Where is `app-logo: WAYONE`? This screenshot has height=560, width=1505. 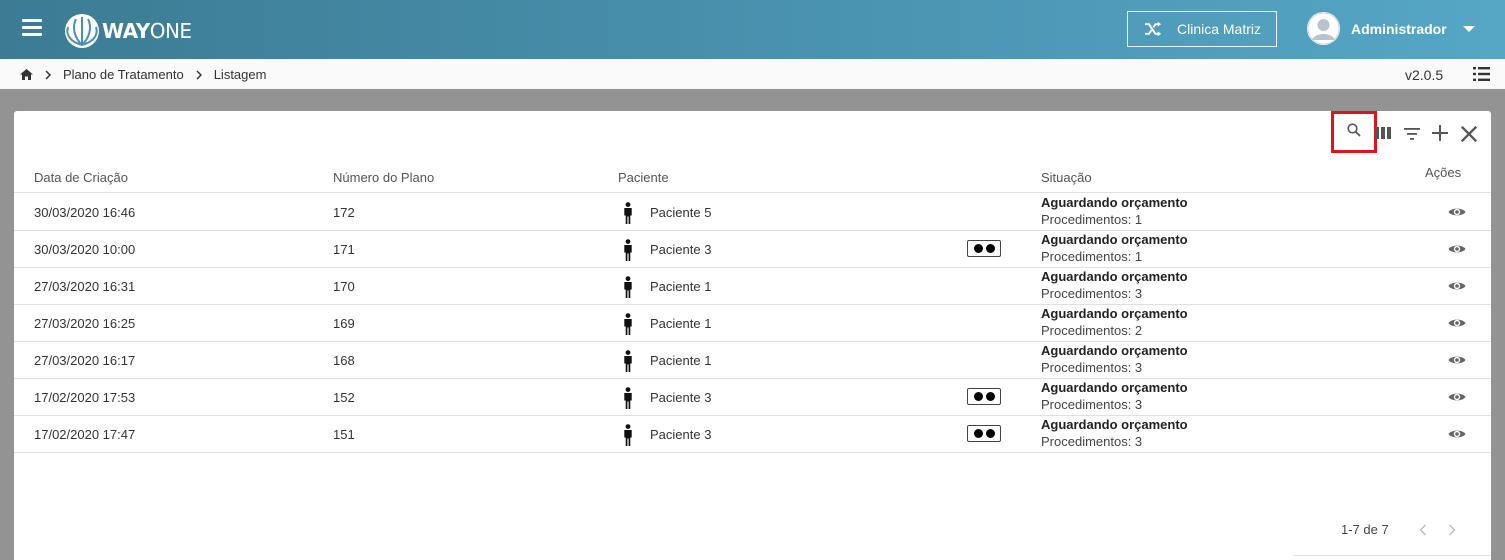
app-logo: WAYONE is located at coordinates (128, 31).